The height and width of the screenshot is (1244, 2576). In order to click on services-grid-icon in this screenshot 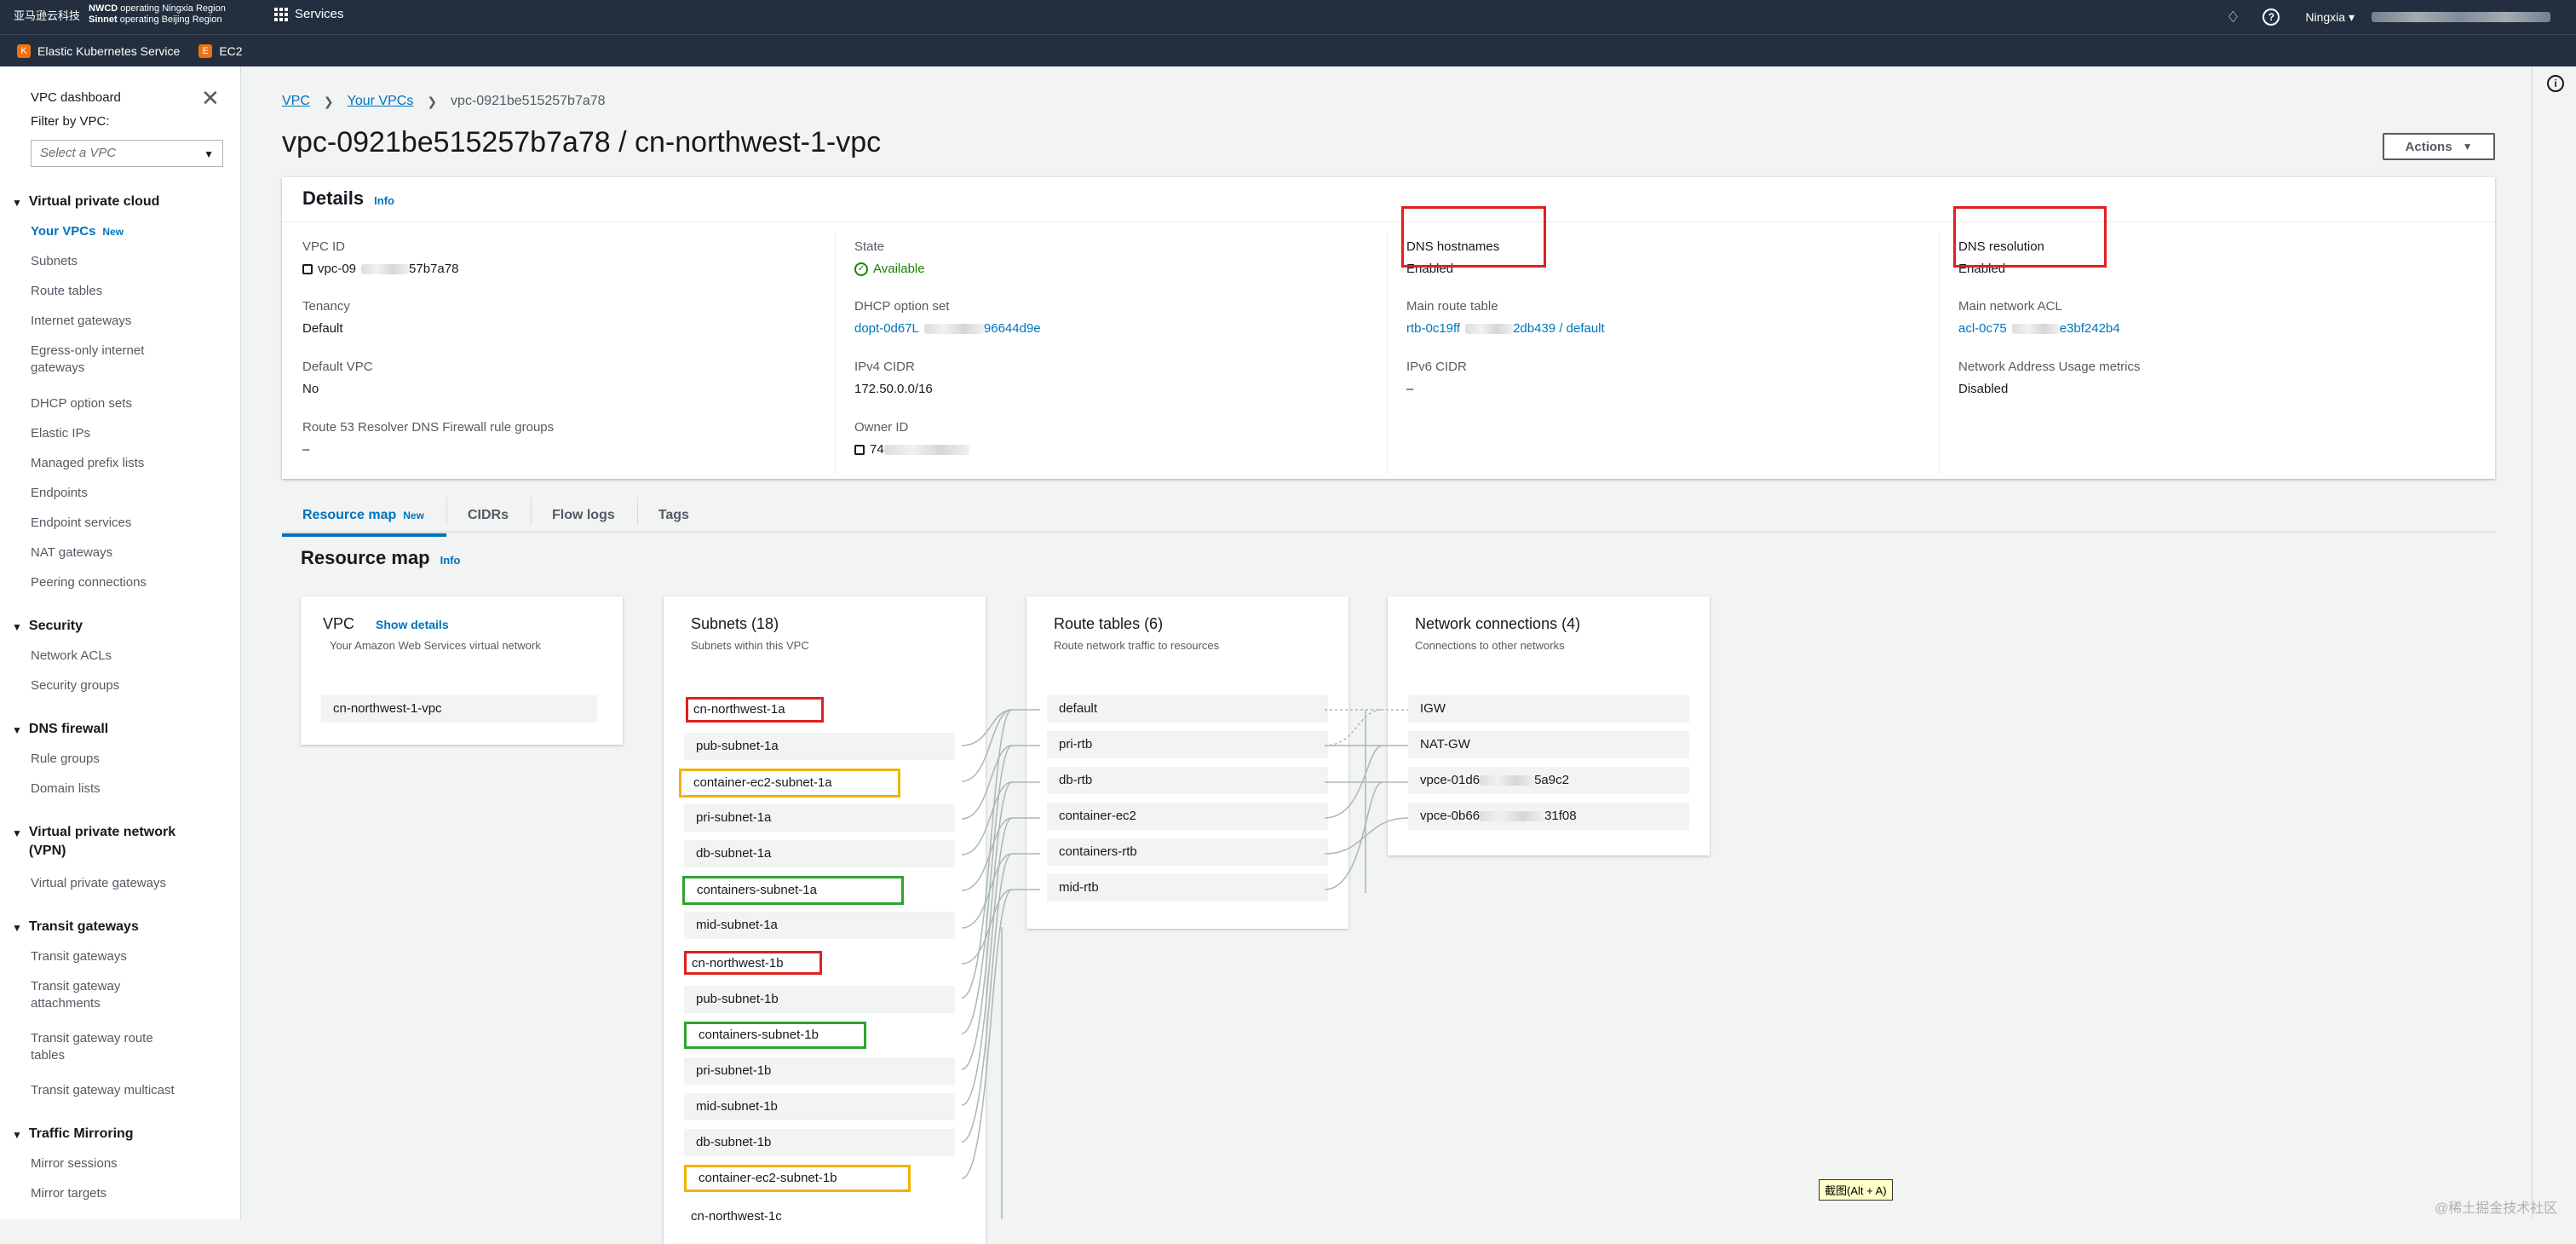, I will do `click(281, 14)`.